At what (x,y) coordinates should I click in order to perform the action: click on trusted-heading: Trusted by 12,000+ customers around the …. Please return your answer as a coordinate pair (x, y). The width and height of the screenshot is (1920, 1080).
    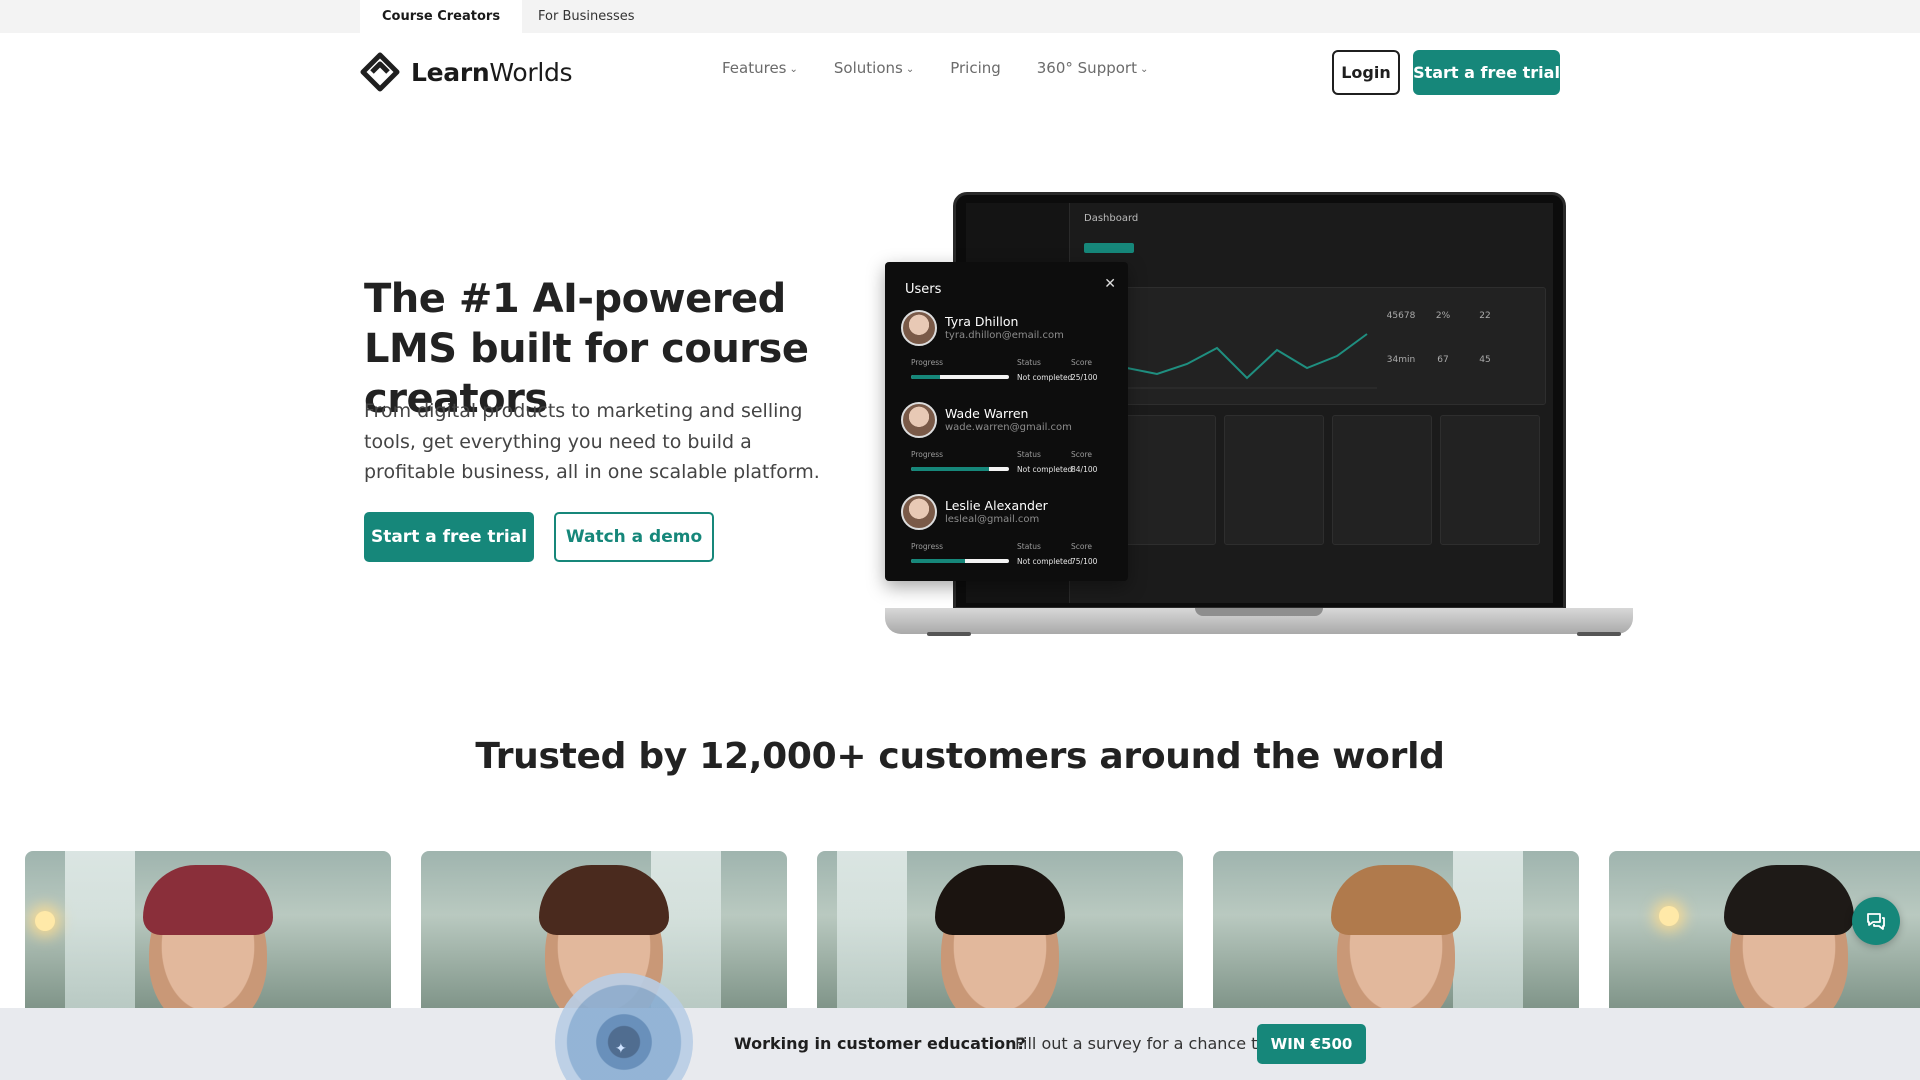
    Looking at the image, I should click on (960, 756).